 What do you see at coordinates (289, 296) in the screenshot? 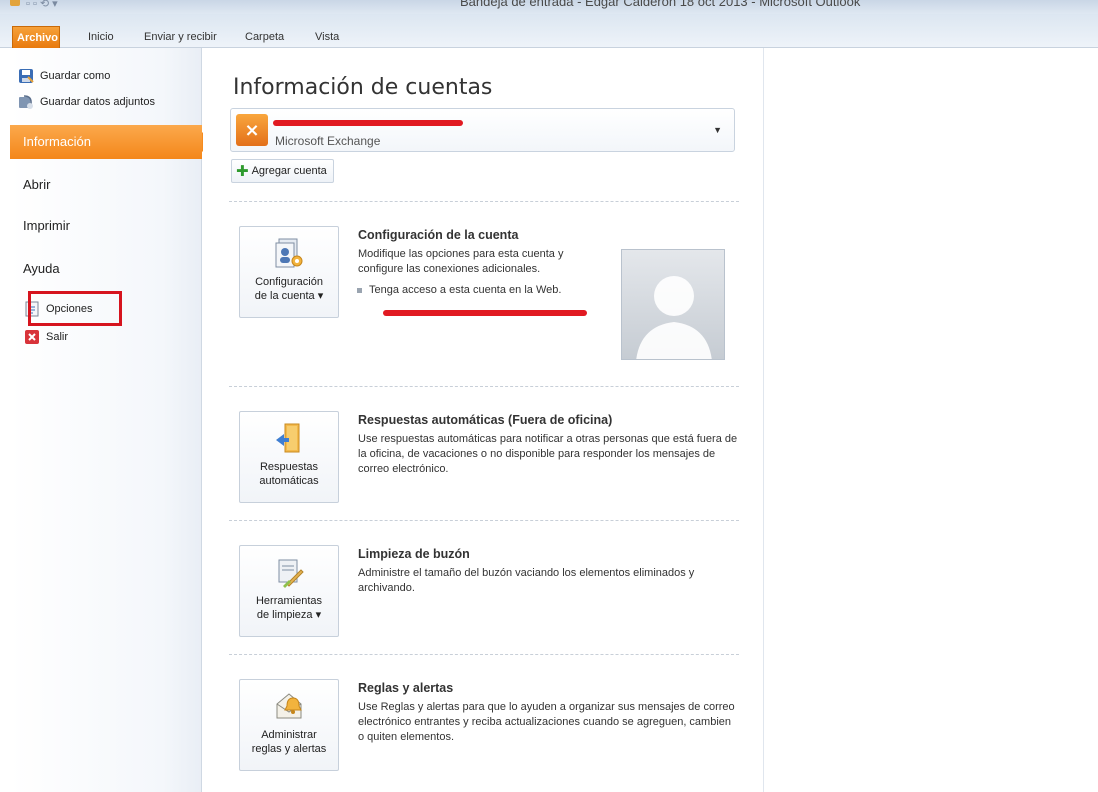
I see `account-settings-label-2: de la cuenta ▾` at bounding box center [289, 296].